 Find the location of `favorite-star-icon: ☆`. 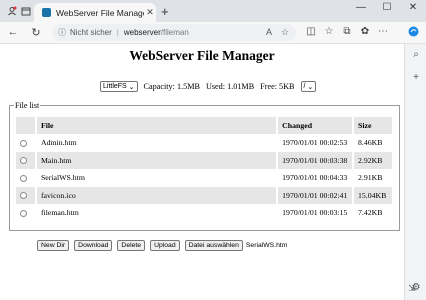

favorite-star-icon: ☆ is located at coordinates (285, 32).